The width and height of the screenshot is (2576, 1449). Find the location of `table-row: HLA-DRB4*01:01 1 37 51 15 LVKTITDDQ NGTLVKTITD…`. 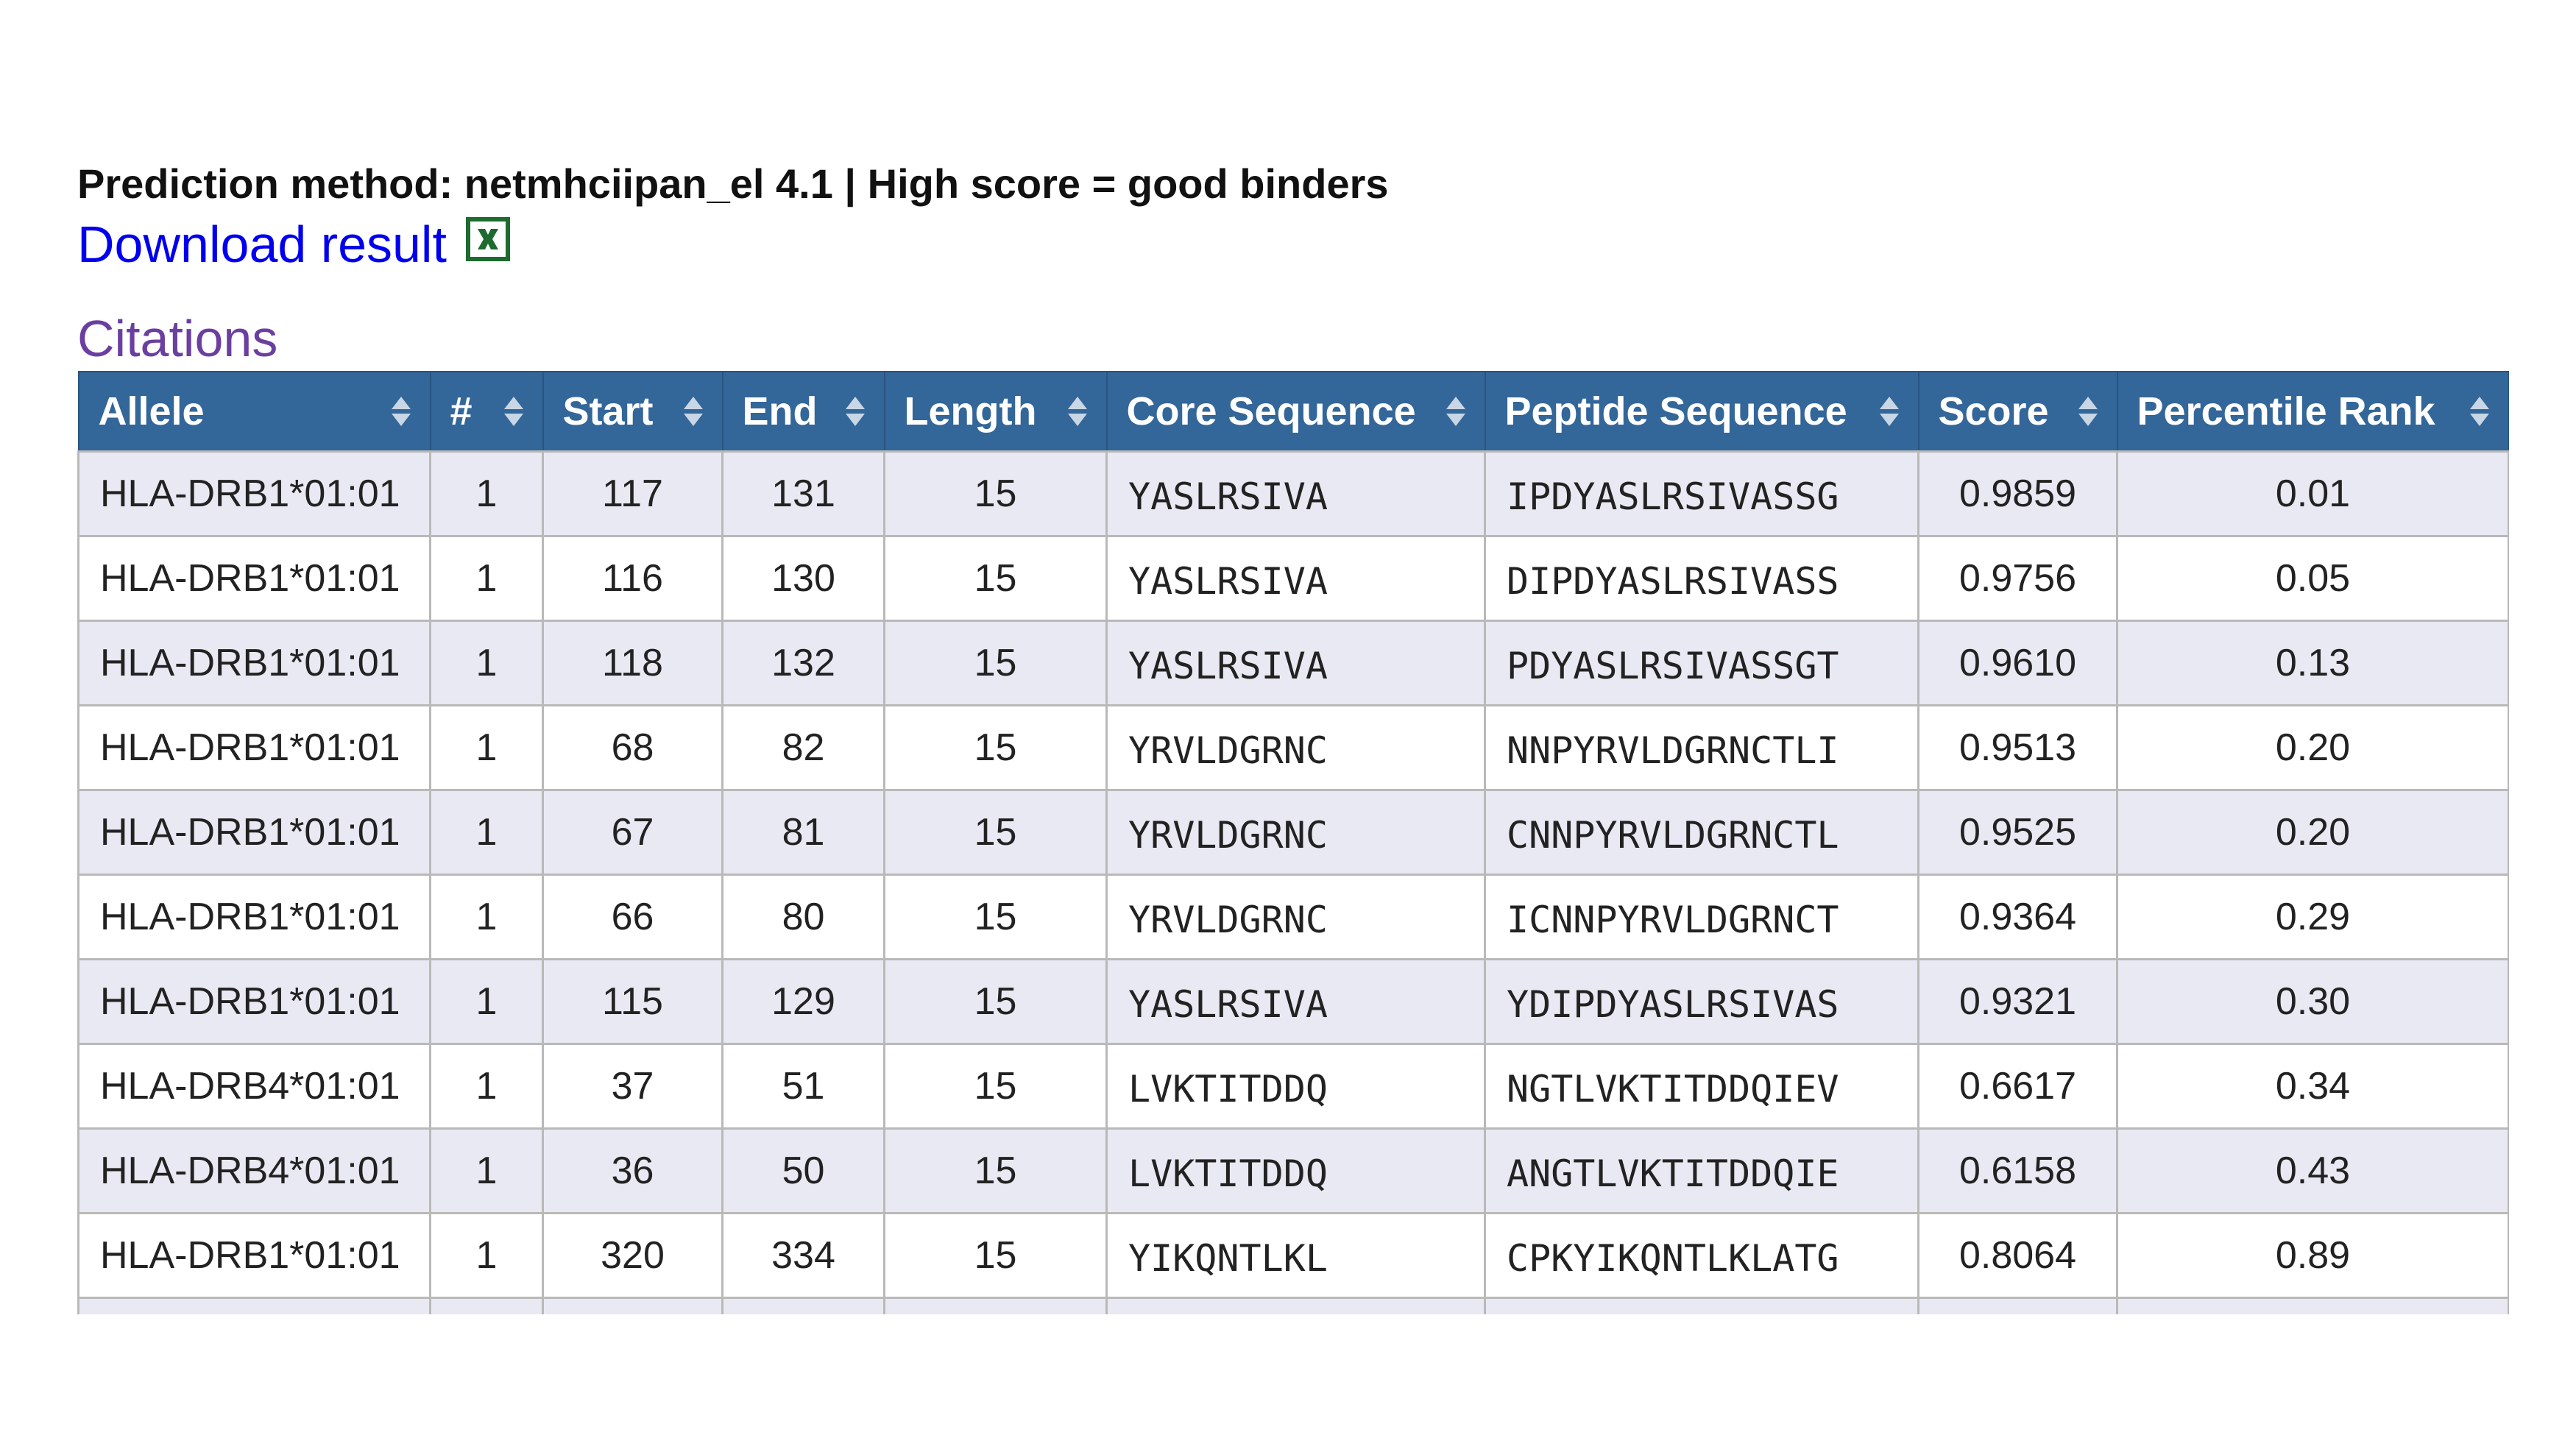

table-row: HLA-DRB4*01:01 1 37 51 15 LVKTITDDQ NGTLVKTITD… is located at coordinates (1293, 1086).